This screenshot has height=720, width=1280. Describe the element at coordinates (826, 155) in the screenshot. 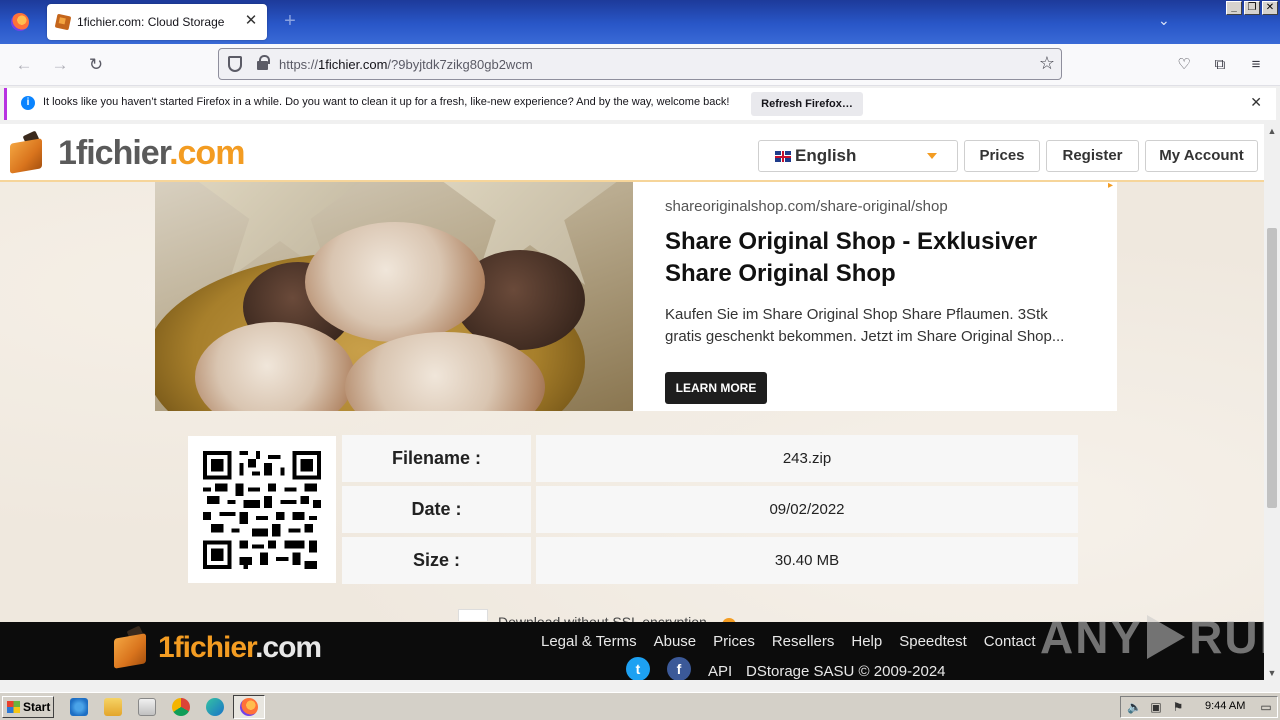

I see `language-label: English` at that location.